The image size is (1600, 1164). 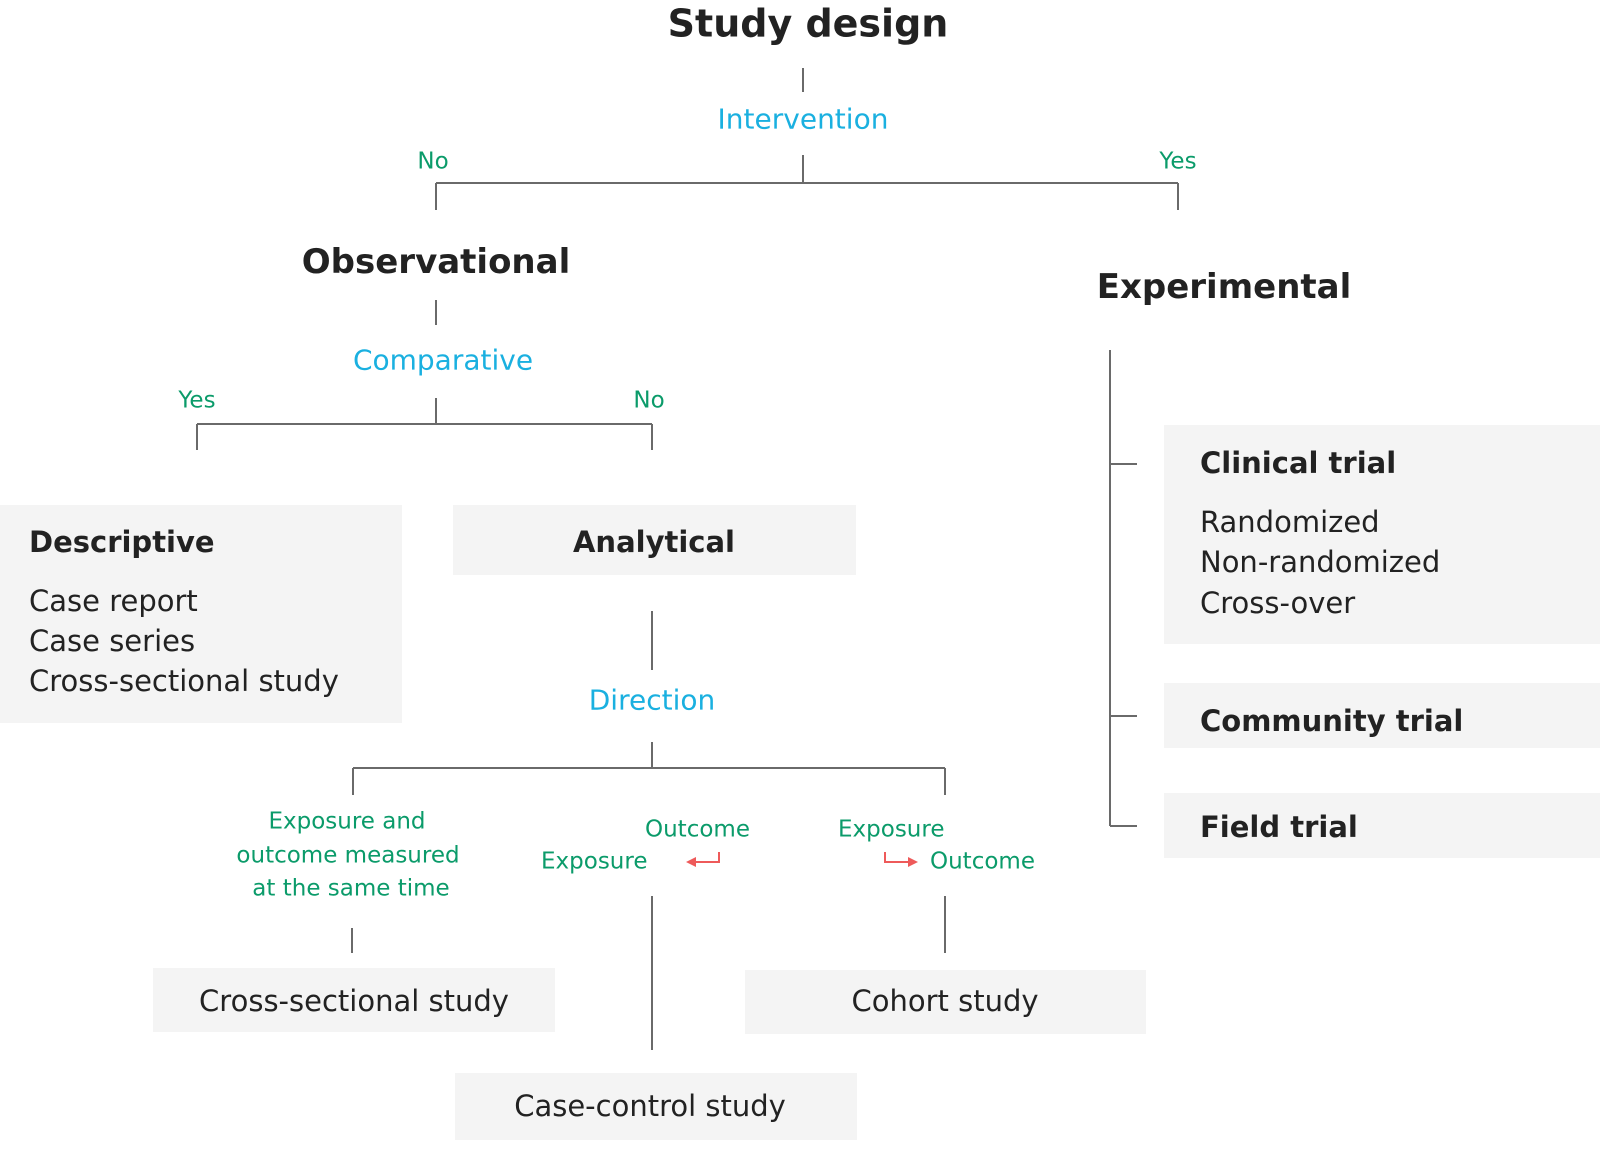 What do you see at coordinates (197, 400) in the screenshot?
I see `comparative-yes: Yes` at bounding box center [197, 400].